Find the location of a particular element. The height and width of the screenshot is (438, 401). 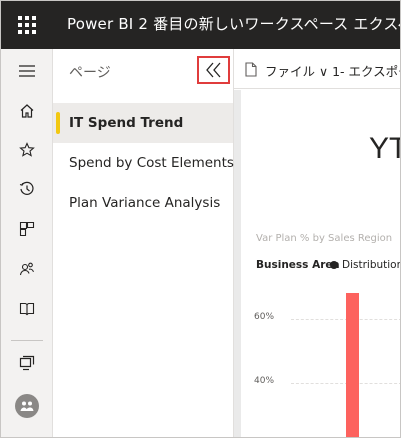

favorites-star-icon is located at coordinates (27, 150).